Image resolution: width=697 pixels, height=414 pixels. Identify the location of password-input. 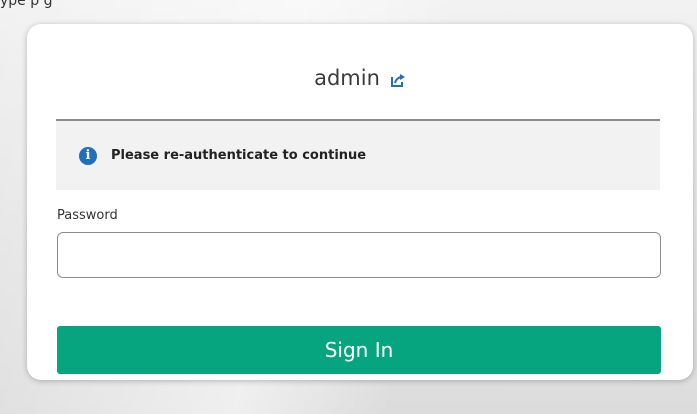
(359, 255).